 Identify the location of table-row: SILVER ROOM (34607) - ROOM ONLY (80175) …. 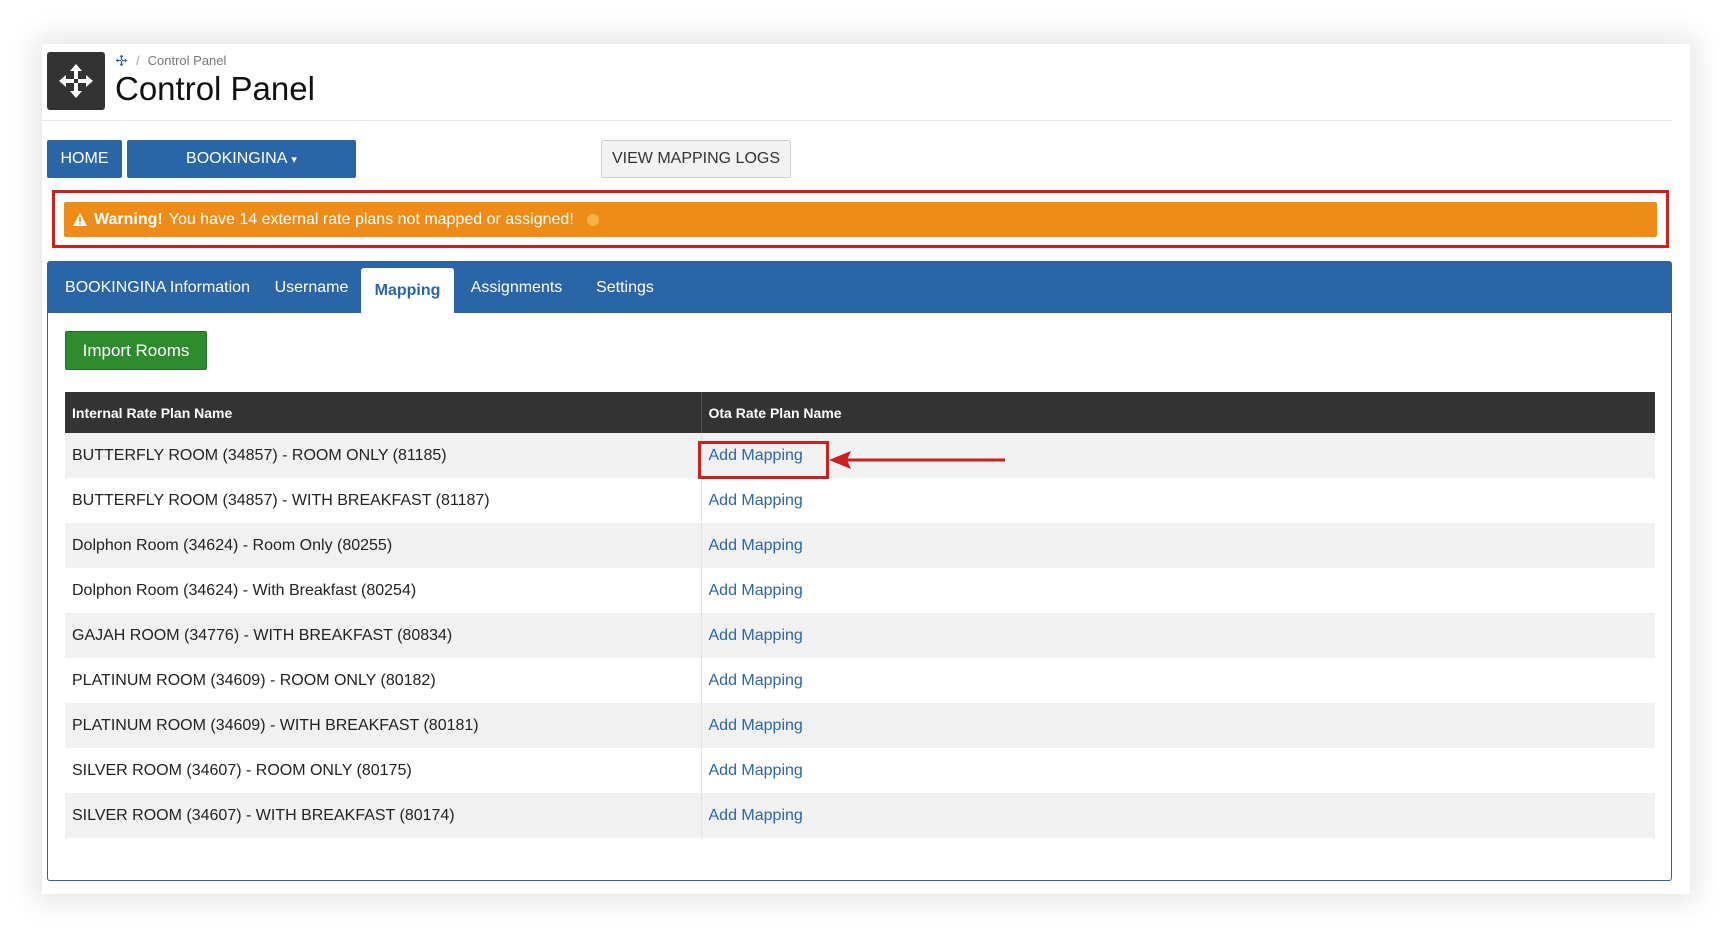
(860, 770).